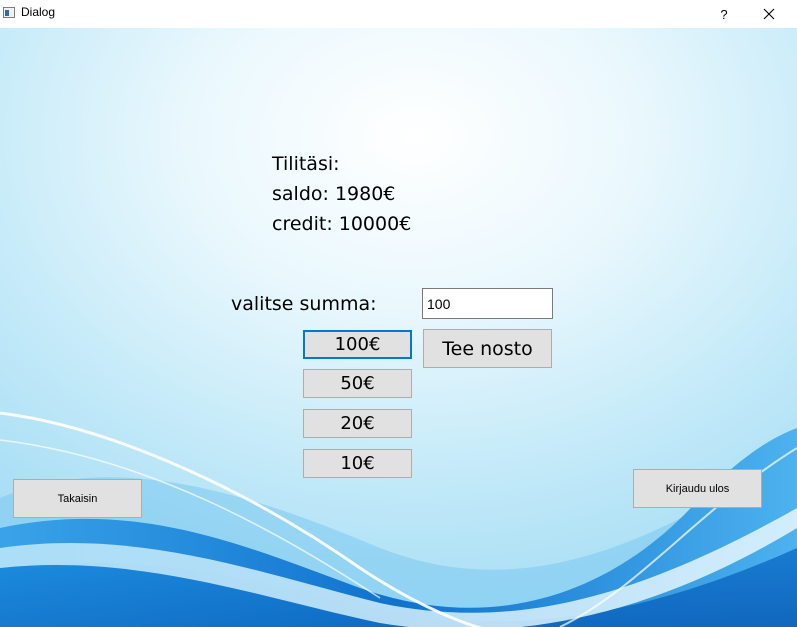  What do you see at coordinates (357, 463) in the screenshot?
I see `amount-10-button: 10€` at bounding box center [357, 463].